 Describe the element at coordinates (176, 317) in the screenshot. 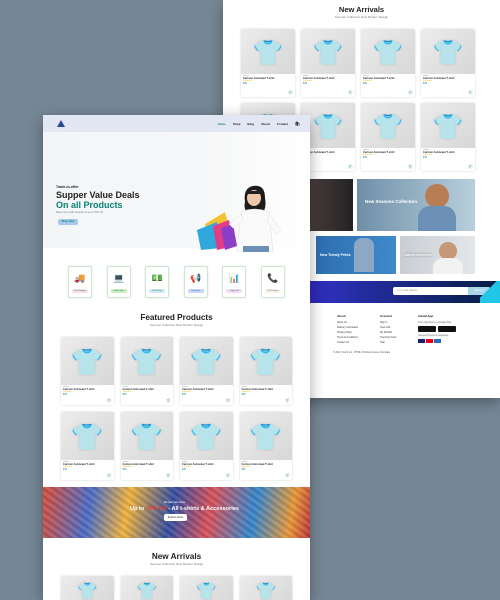

I see `featured-products-title: Featured Products` at that location.